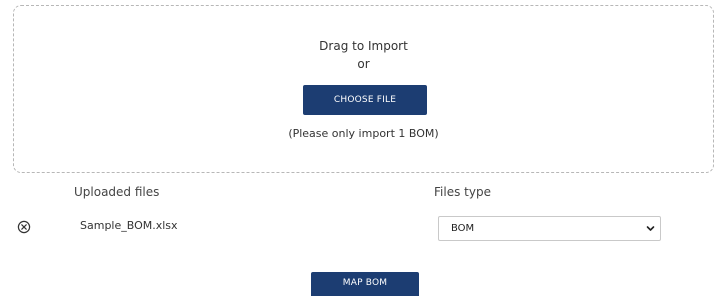 The width and height of the screenshot is (719, 296). I want to click on drag-to-import-text: Drag to Import, so click(363, 46).